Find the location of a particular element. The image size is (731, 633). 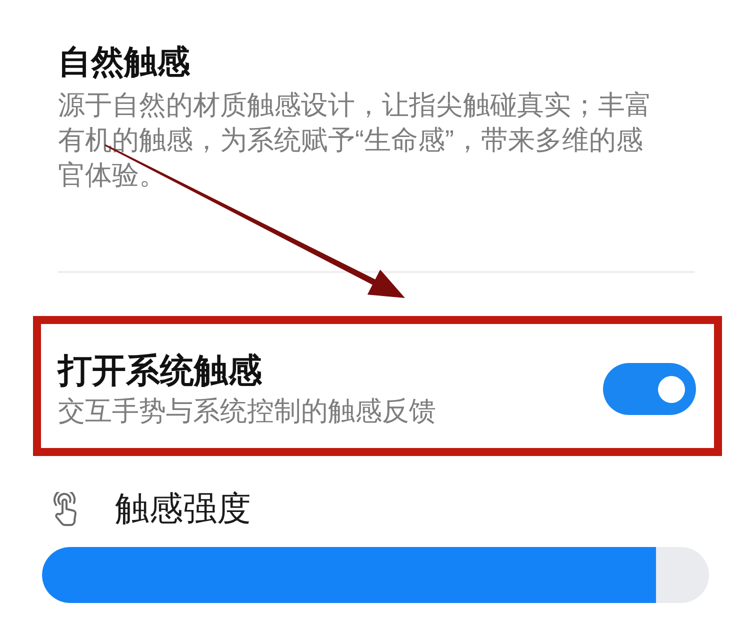

setting-subtitle: 交互手势与系统控制的触感反馈 is located at coordinates (247, 411).